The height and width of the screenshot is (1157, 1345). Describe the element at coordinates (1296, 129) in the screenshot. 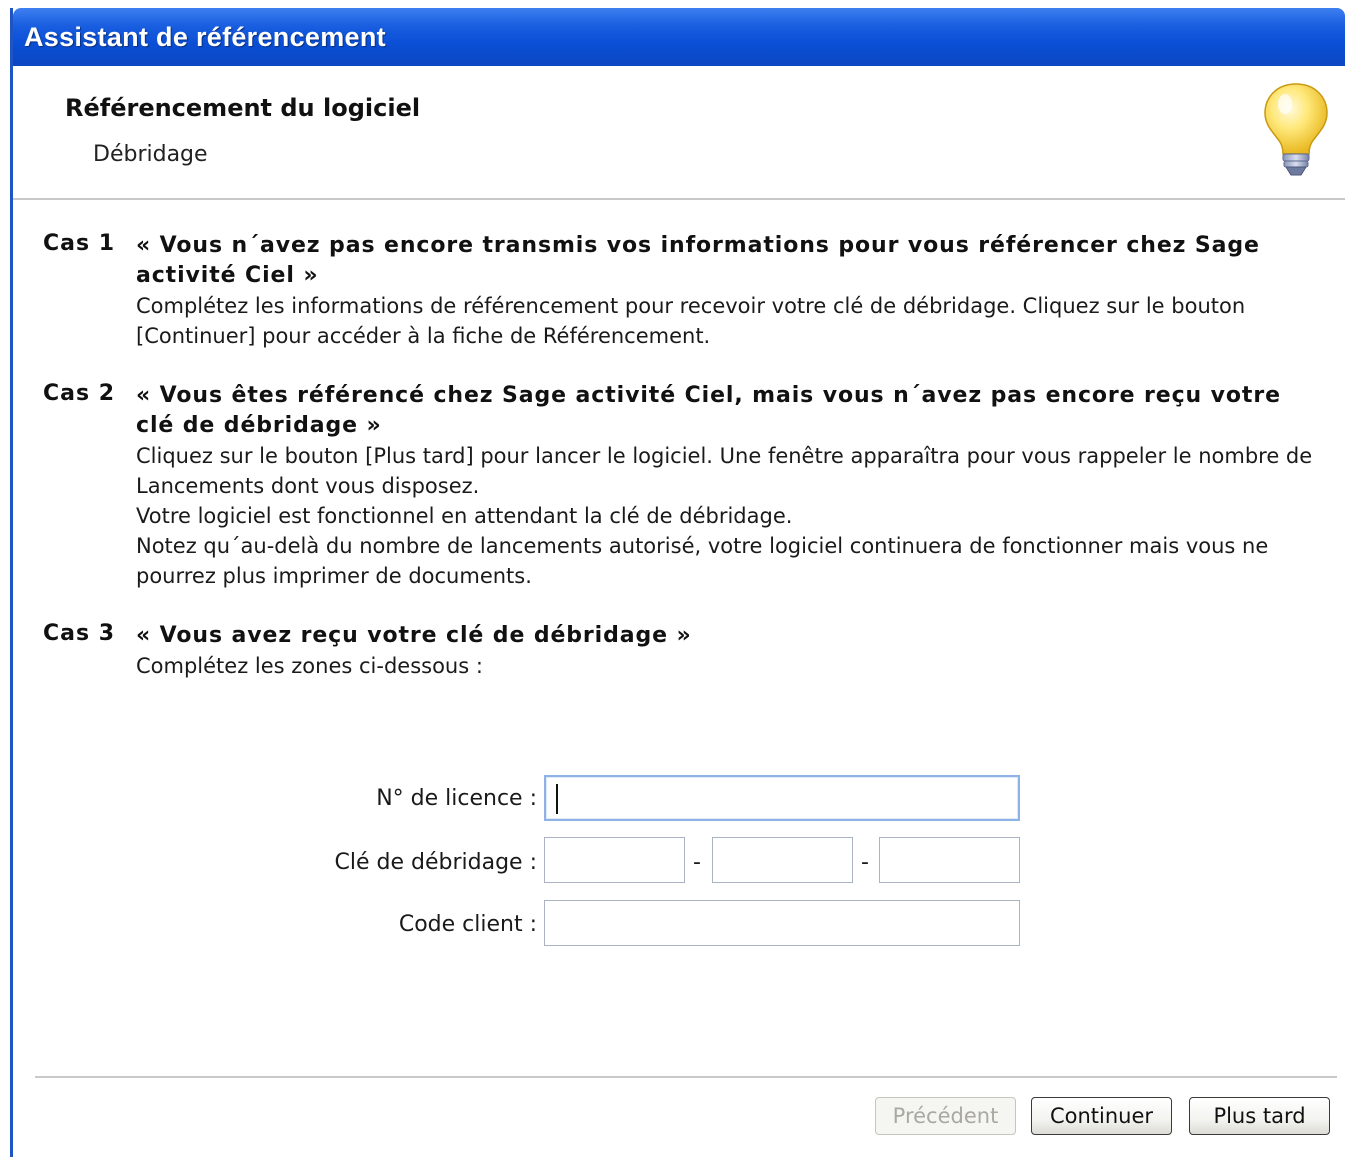

I see `lightbulb-icon` at that location.